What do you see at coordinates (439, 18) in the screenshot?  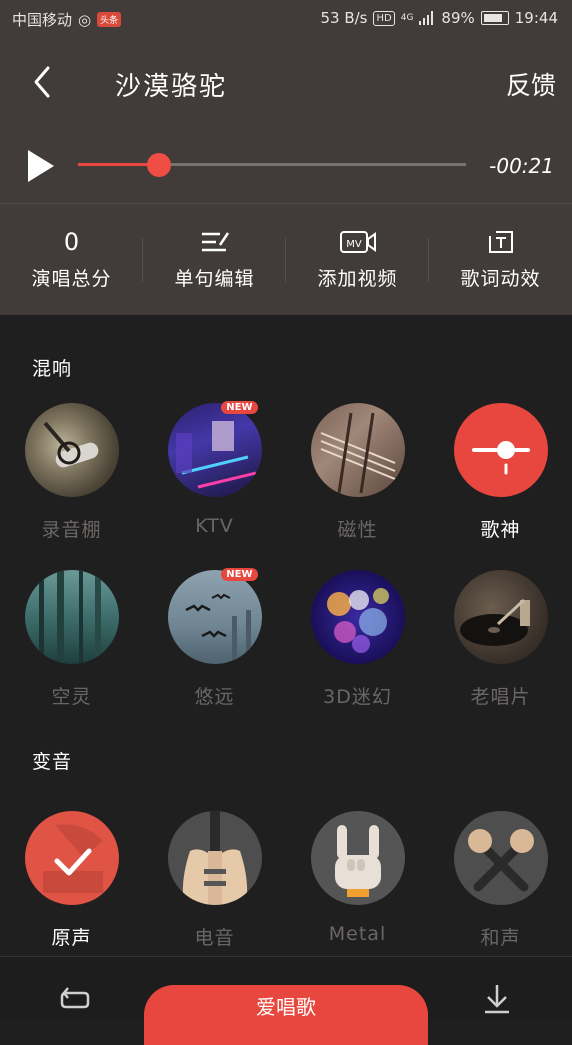 I see `status-right: 53 B/s HD 4G 89% 19:44` at bounding box center [439, 18].